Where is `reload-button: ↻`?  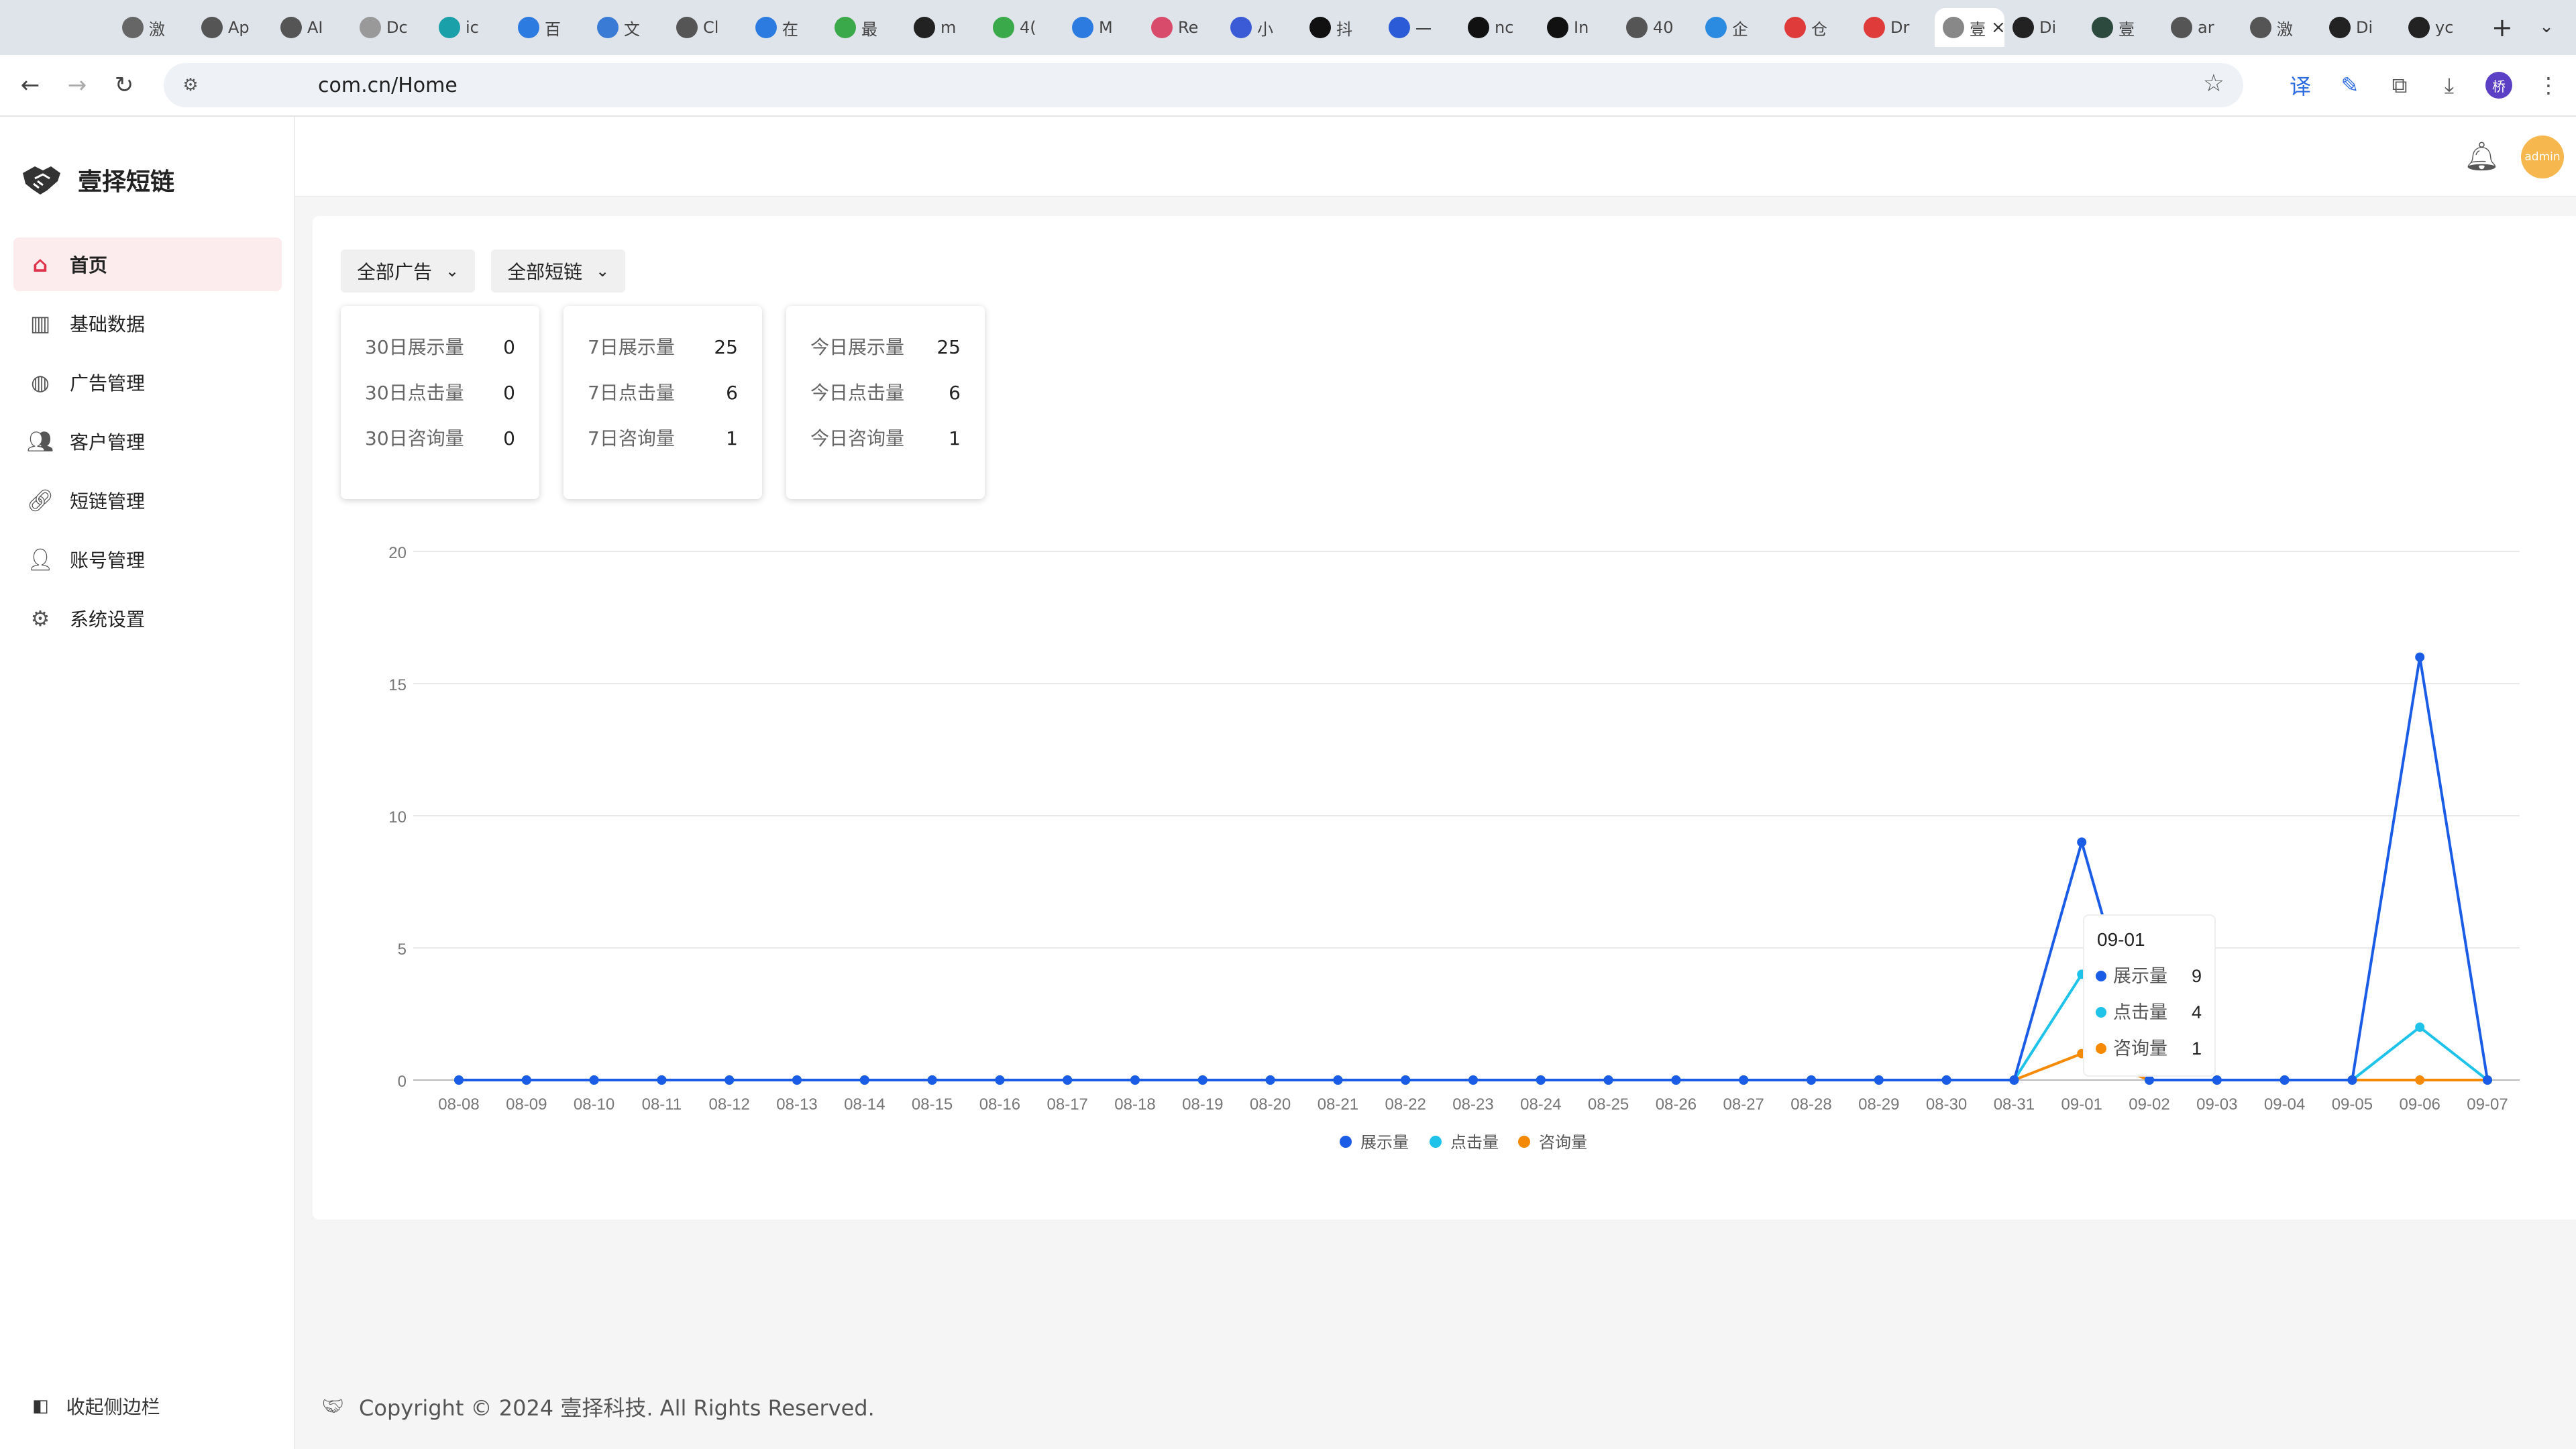 reload-button: ↻ is located at coordinates (124, 85).